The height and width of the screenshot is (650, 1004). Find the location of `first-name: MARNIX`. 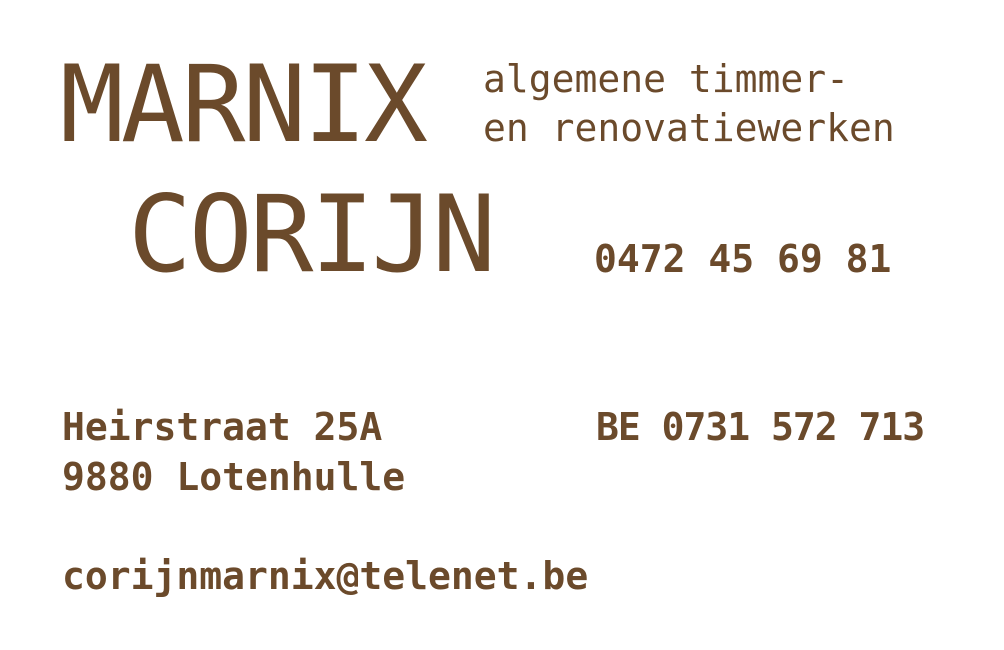

first-name: MARNIX is located at coordinates (244, 104).